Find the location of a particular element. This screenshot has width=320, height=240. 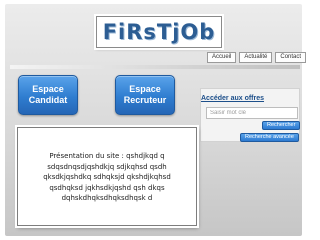

nav-accueil: Accueil is located at coordinates (222, 57).